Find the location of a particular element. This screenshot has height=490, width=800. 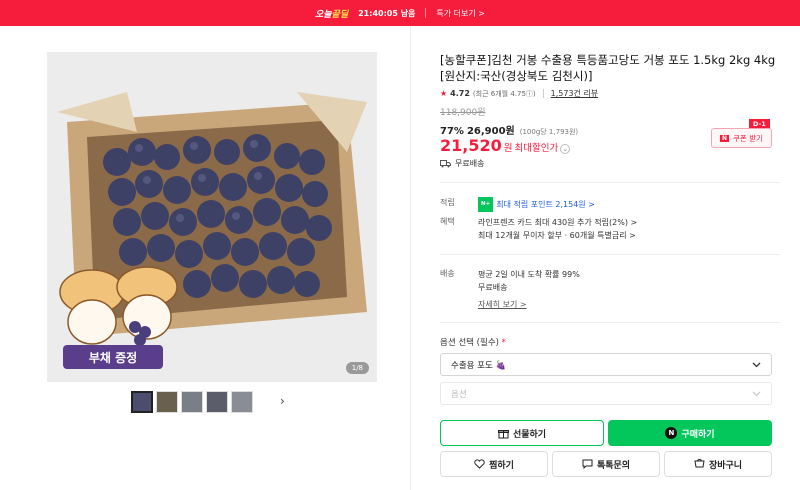

heart-icon is located at coordinates (479, 464).